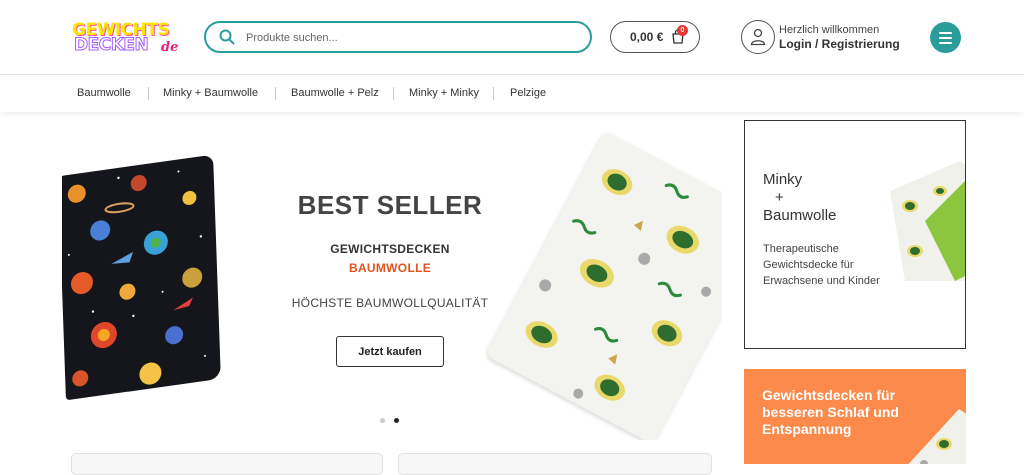 Image resolution: width=1024 pixels, height=475 pixels. I want to click on account-button, so click(758, 37).